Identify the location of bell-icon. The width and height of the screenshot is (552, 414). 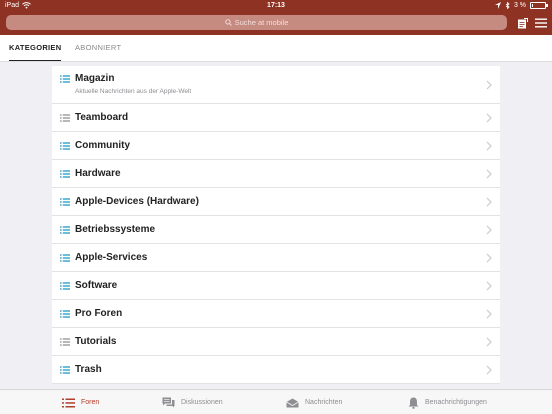
(413, 403).